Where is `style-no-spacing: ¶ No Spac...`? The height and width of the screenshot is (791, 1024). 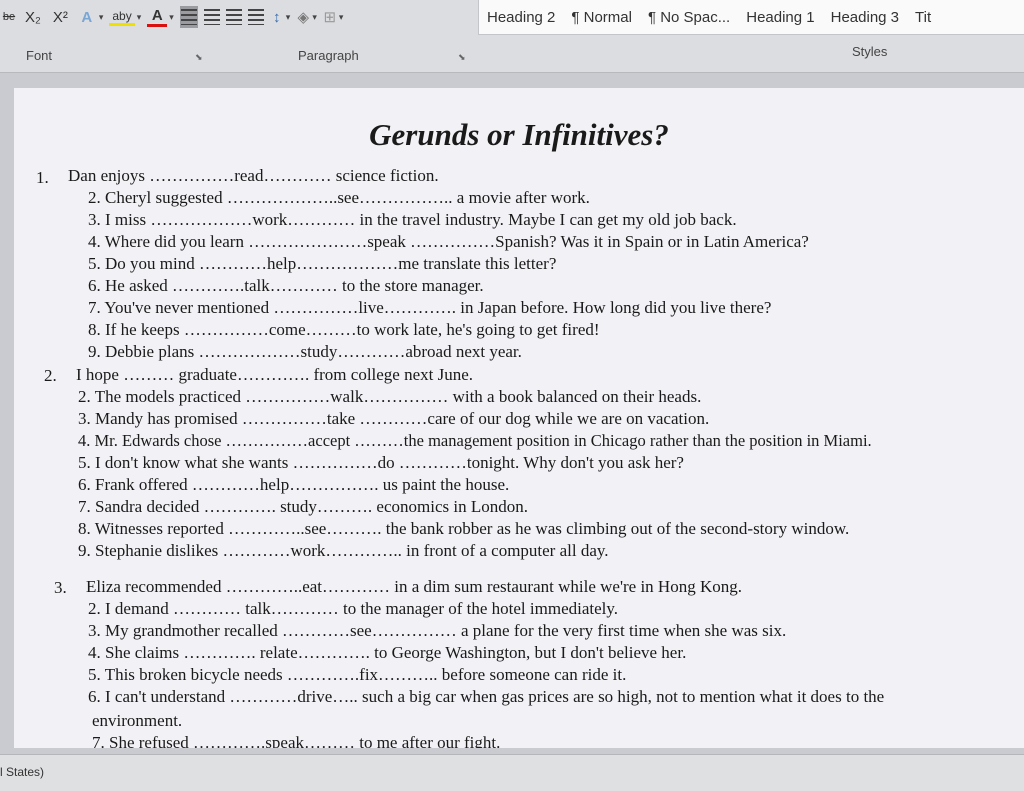
style-no-spacing: ¶ No Spac... is located at coordinates (689, 17).